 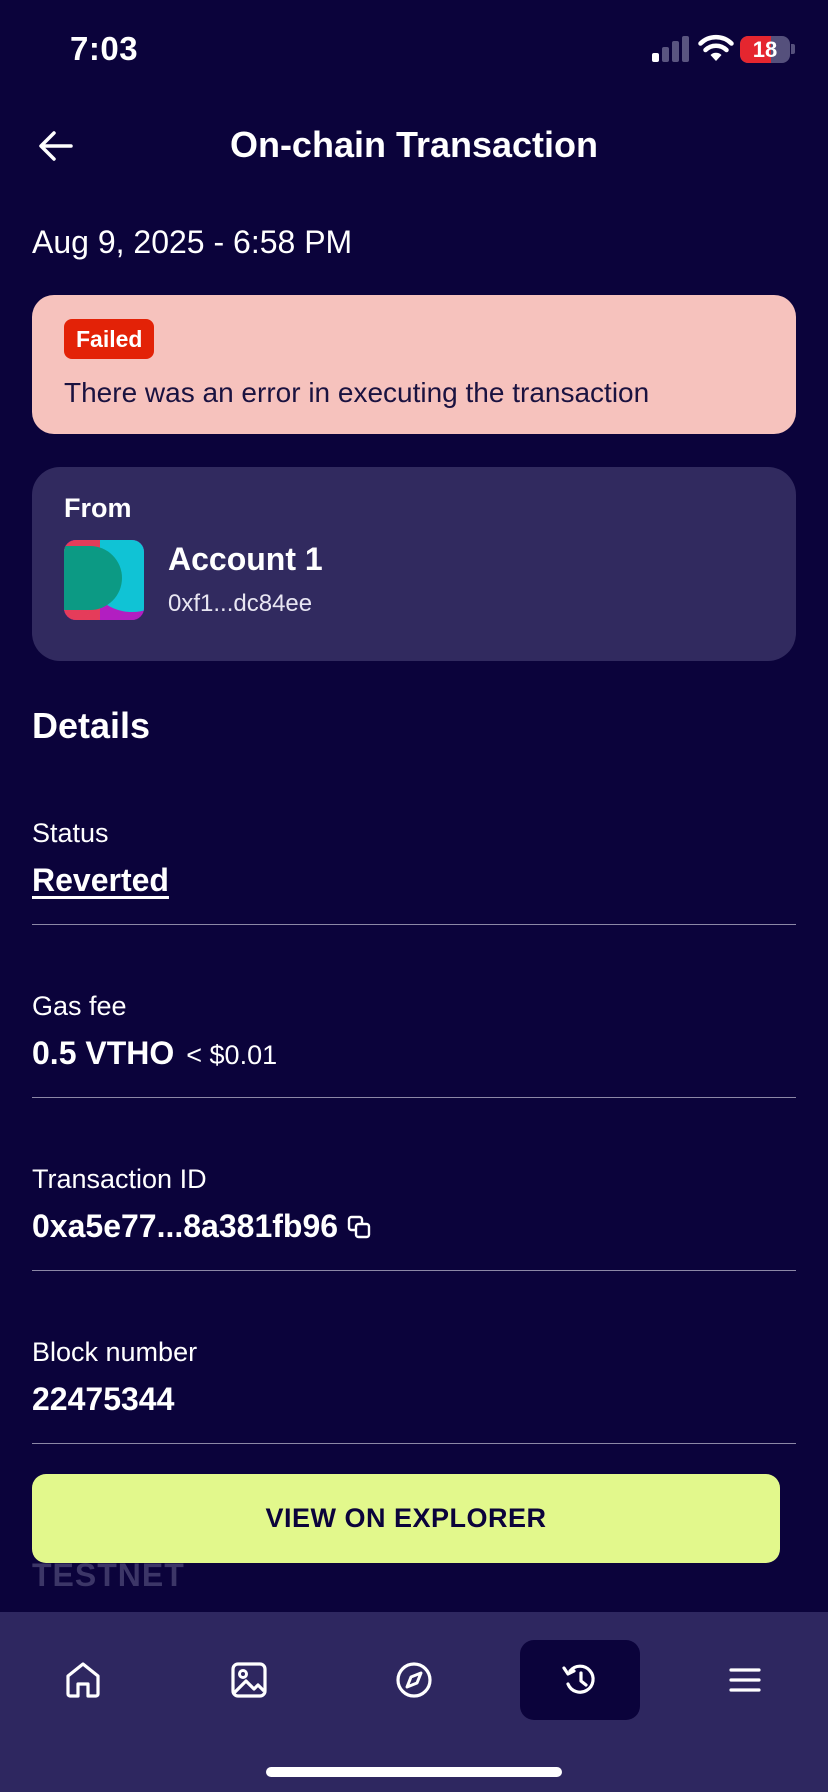 What do you see at coordinates (109, 339) in the screenshot?
I see `failed-status-badge: Failed` at bounding box center [109, 339].